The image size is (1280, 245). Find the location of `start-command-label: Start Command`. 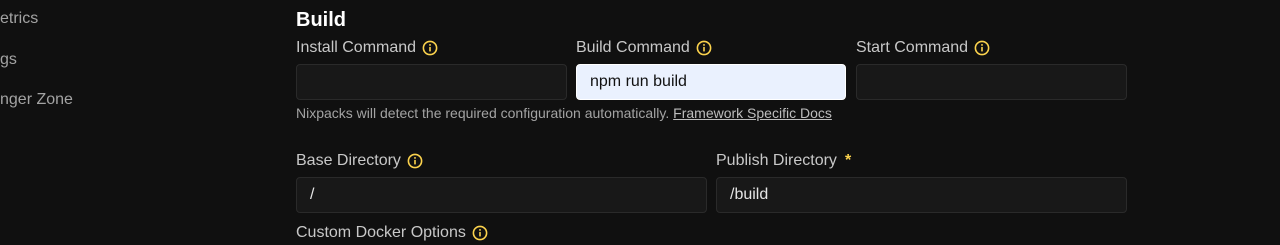

start-command-label: Start Command is located at coordinates (923, 48).